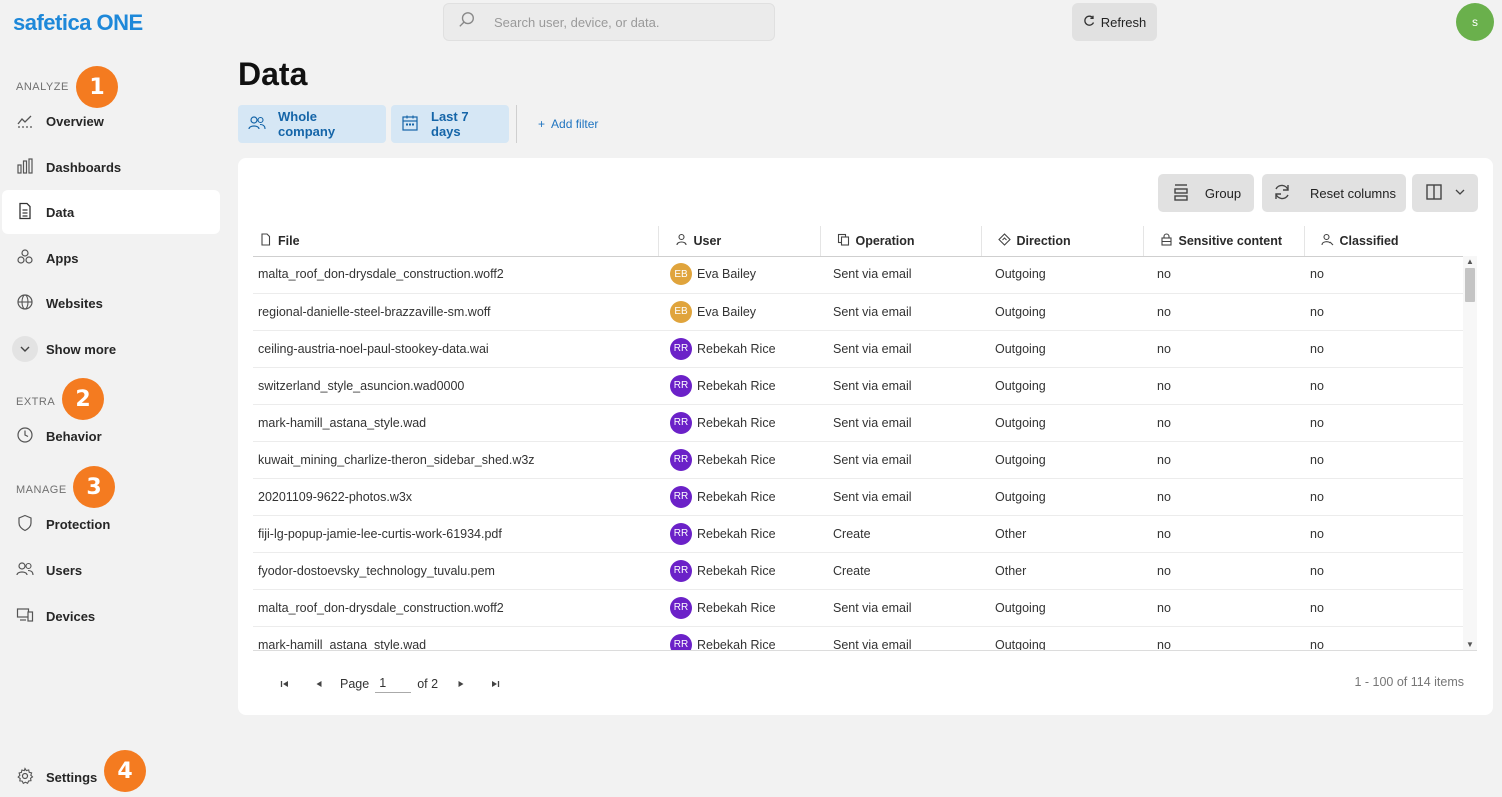 Image resolution: width=1502 pixels, height=797 pixels. Describe the element at coordinates (1061, 241) in the screenshot. I see `column-header-direction: Direction` at that location.